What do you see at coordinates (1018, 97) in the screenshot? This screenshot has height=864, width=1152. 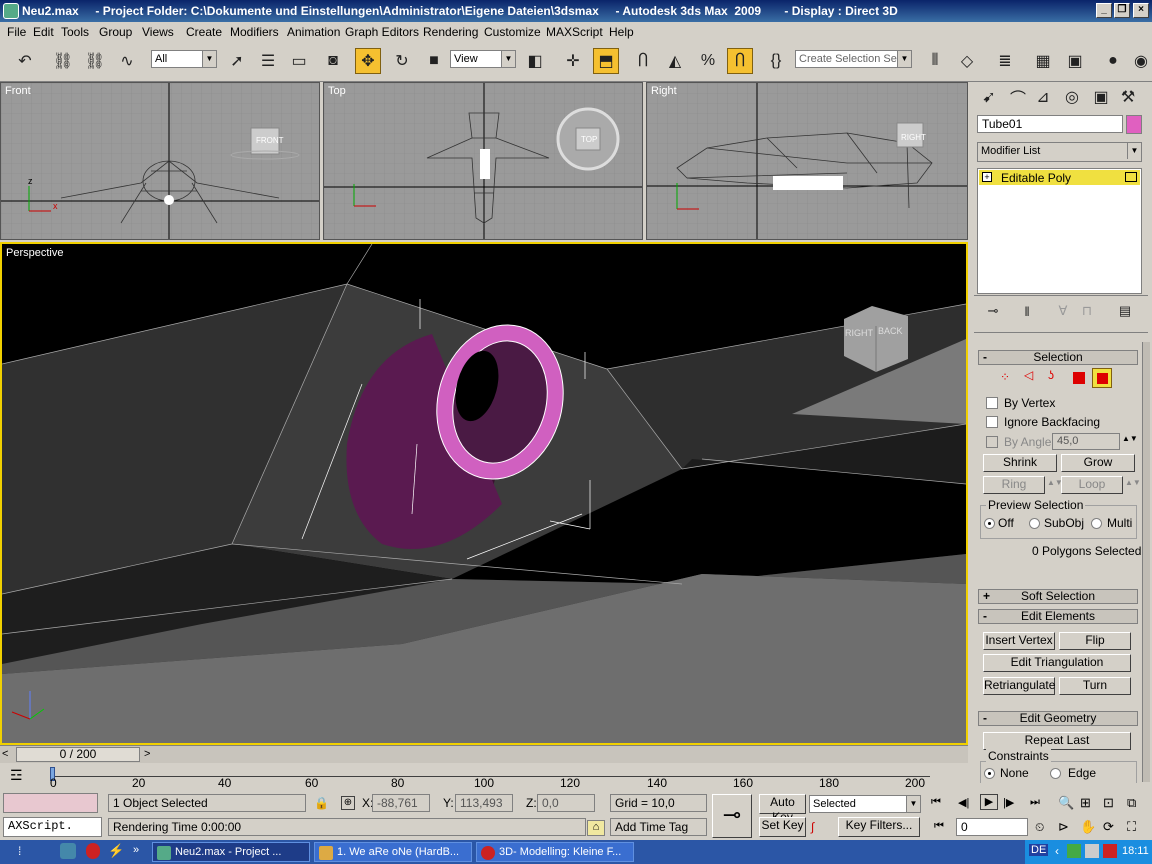 I see `modify-tab-icon: ⌒` at bounding box center [1018, 97].